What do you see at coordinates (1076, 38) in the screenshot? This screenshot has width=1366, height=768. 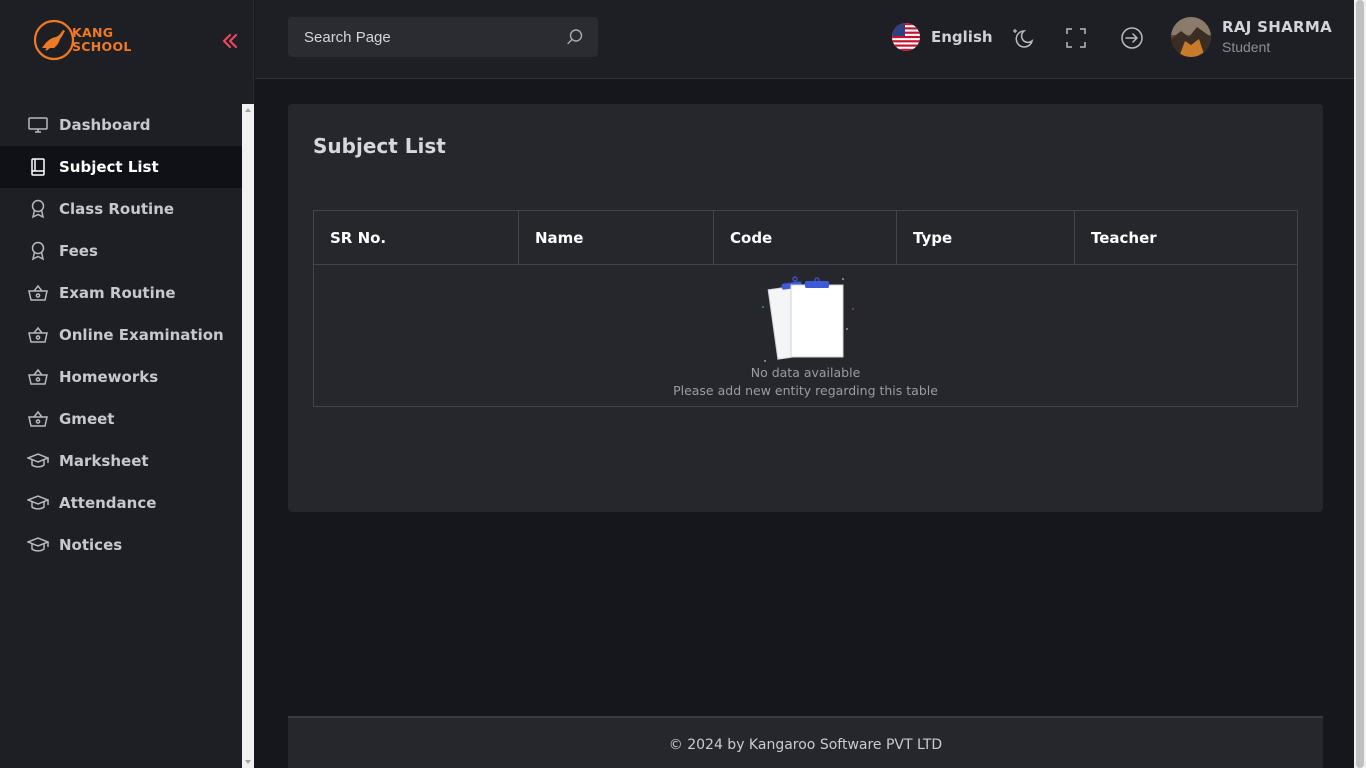 I see `fullscreen-icon` at bounding box center [1076, 38].